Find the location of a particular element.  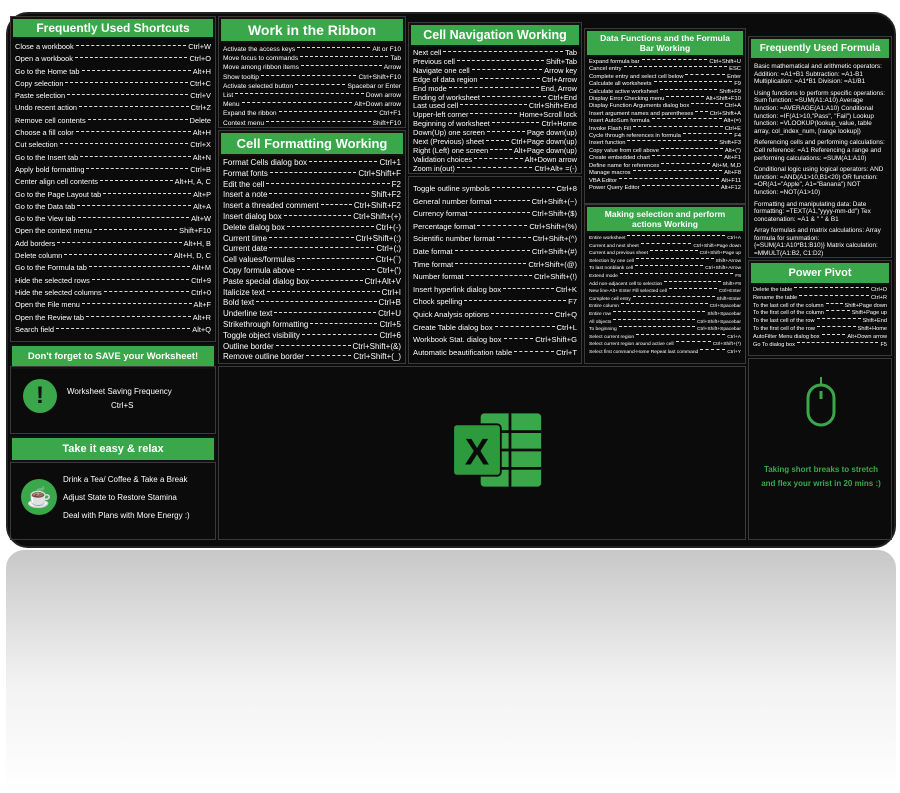

shortcut-action: Go to the Insert tab is located at coordinates (47, 157).